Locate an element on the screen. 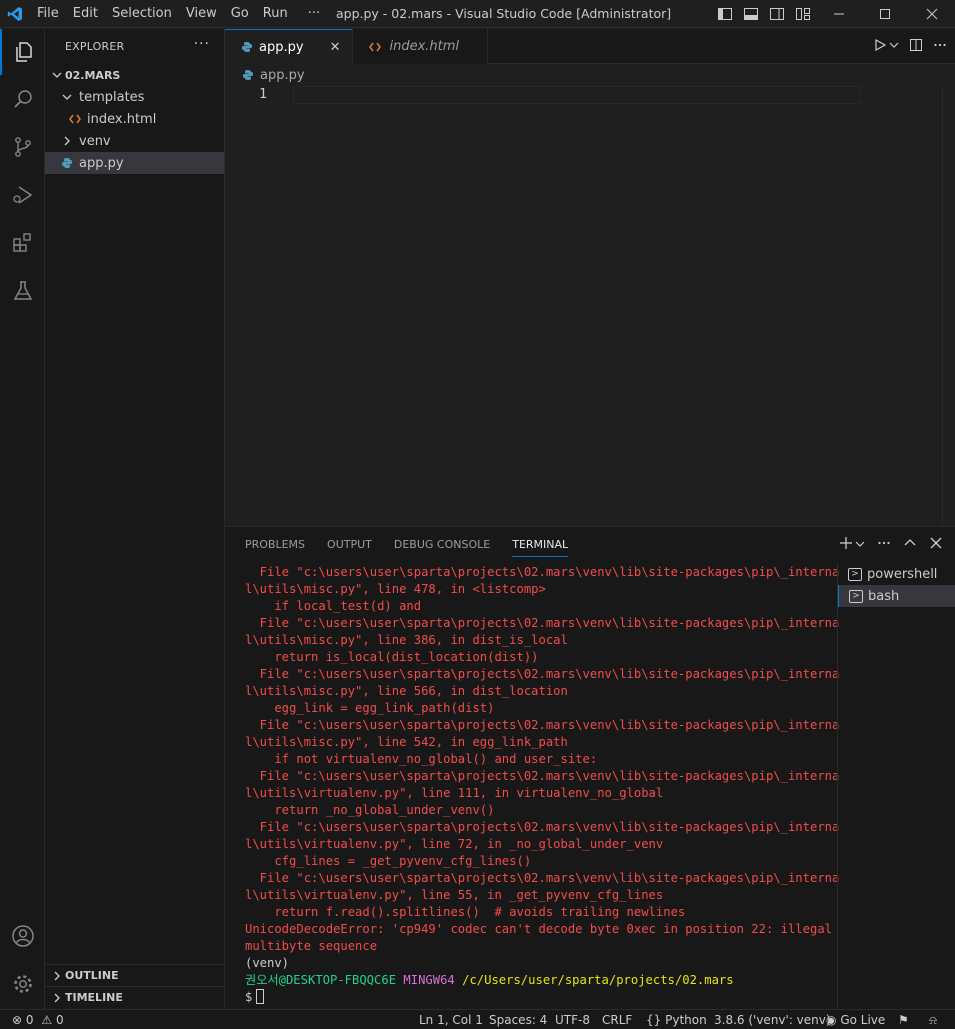  project-folder-label: 02.MARS is located at coordinates (93, 75).